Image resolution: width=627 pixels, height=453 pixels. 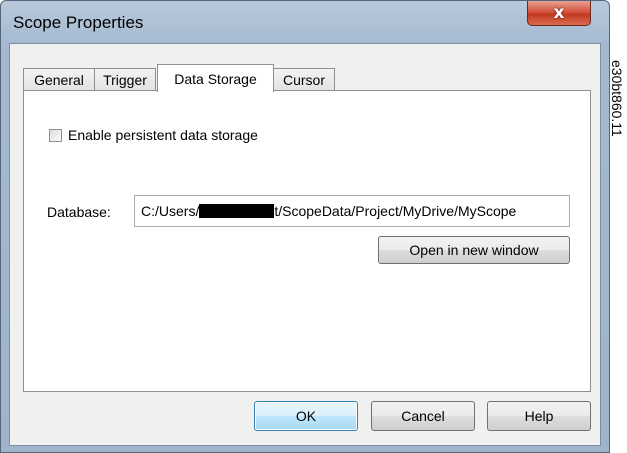 What do you see at coordinates (395, 211) in the screenshot?
I see `database-path-suffix: t/ScopeData/Project/MyDrive/MyScope` at bounding box center [395, 211].